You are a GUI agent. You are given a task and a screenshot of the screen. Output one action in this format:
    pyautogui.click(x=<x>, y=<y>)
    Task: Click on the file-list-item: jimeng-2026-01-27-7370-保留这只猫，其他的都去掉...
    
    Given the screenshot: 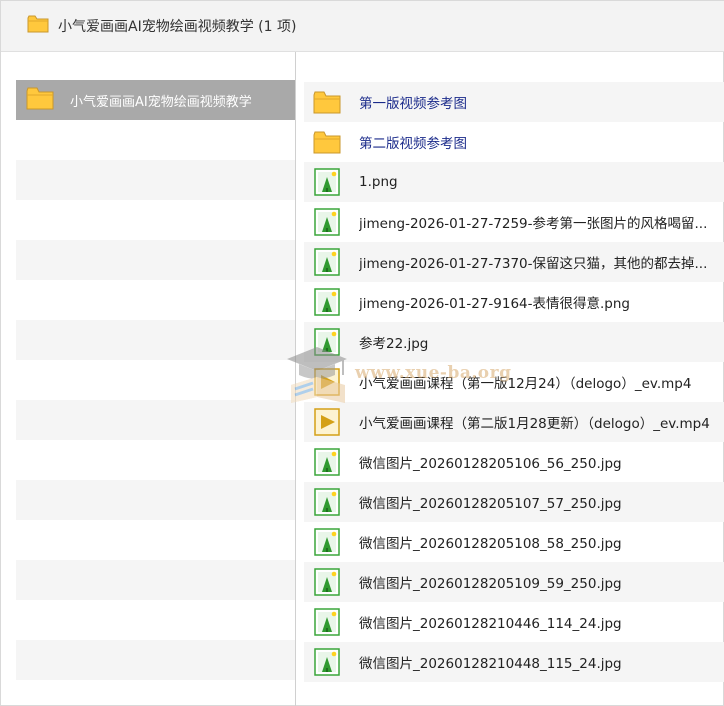 What is the action you would take?
    pyautogui.click(x=514, y=262)
    